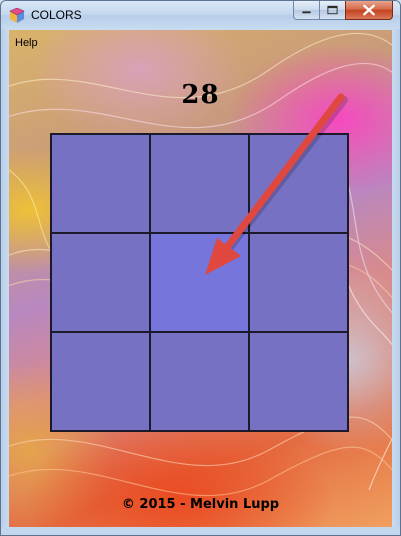 The image size is (401, 536). I want to click on close-icon, so click(369, 10).